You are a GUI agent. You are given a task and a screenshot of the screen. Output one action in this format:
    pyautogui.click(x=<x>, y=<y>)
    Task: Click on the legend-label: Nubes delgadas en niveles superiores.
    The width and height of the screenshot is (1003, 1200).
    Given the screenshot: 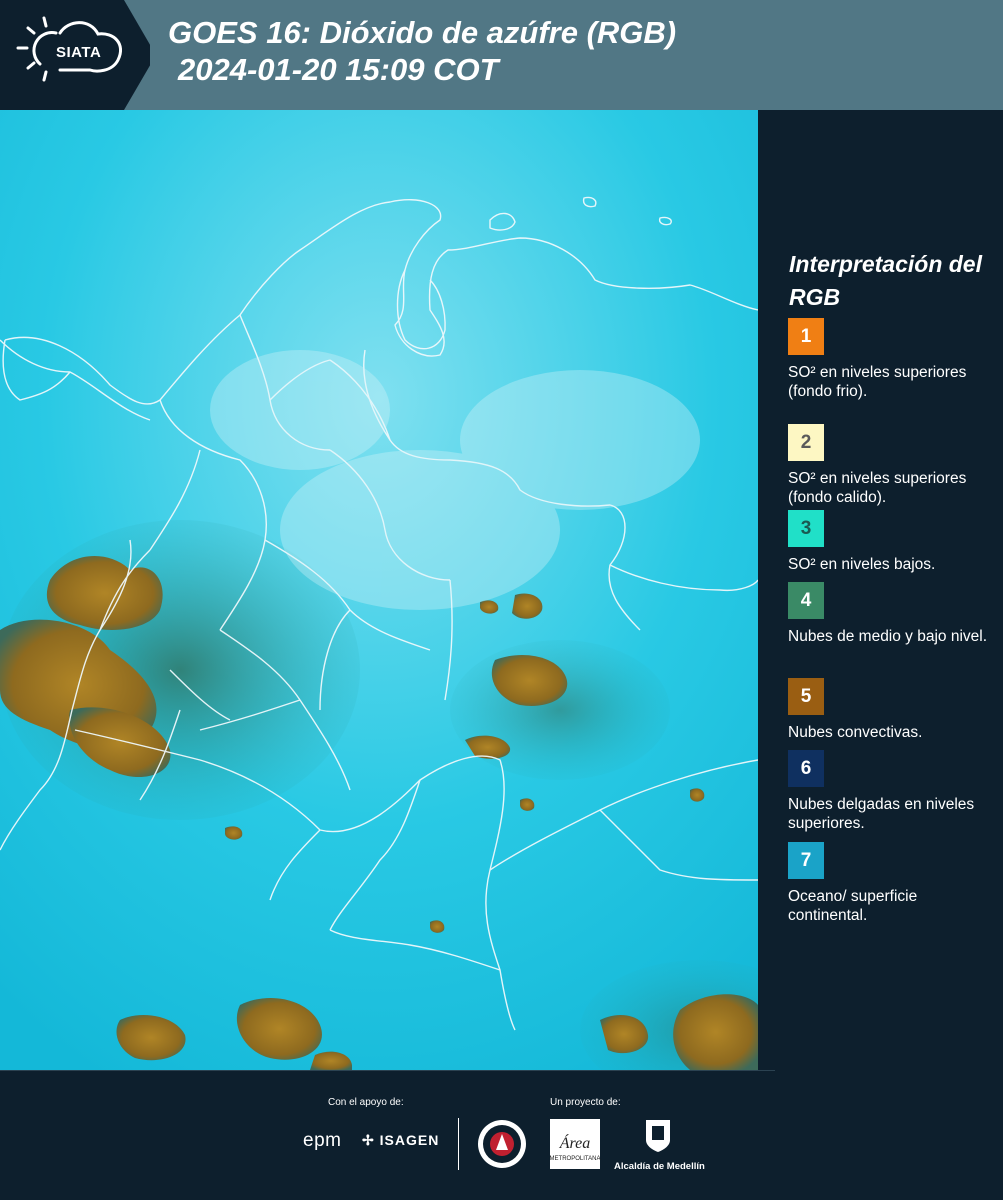 What is the action you would take?
    pyautogui.click(x=881, y=814)
    